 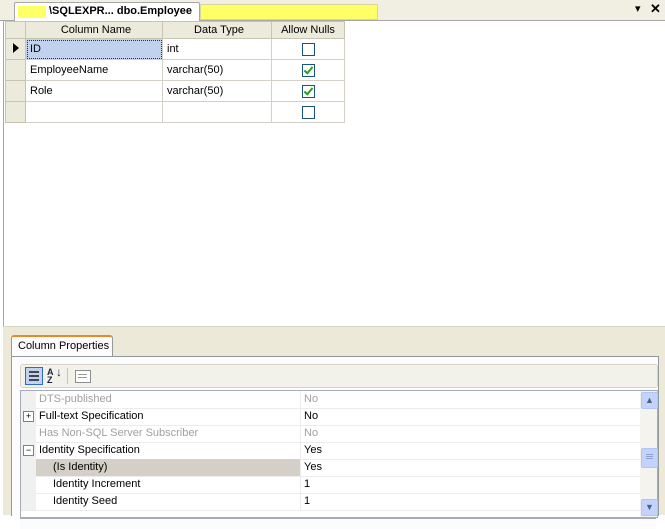 I want to click on expand-plus-icon: +, so click(x=28, y=416).